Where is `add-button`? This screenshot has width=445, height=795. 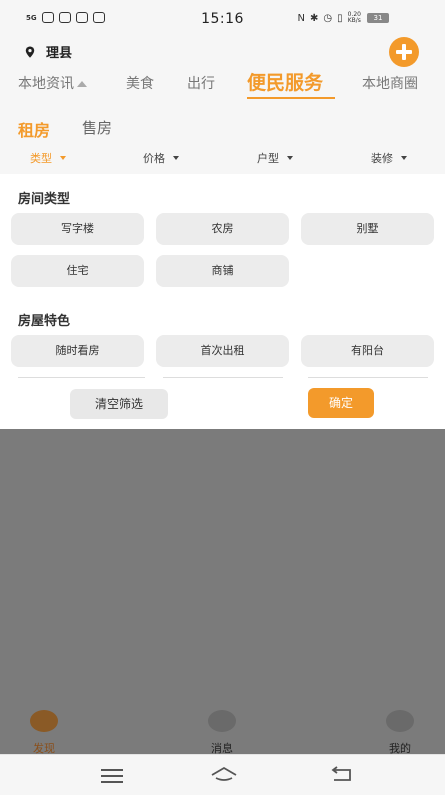 add-button is located at coordinates (404, 52).